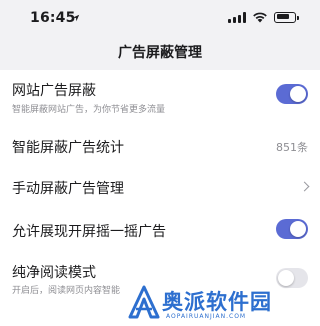 The width and height of the screenshot is (320, 326). I want to click on allow-shake-ads-toggle, so click(292, 229).